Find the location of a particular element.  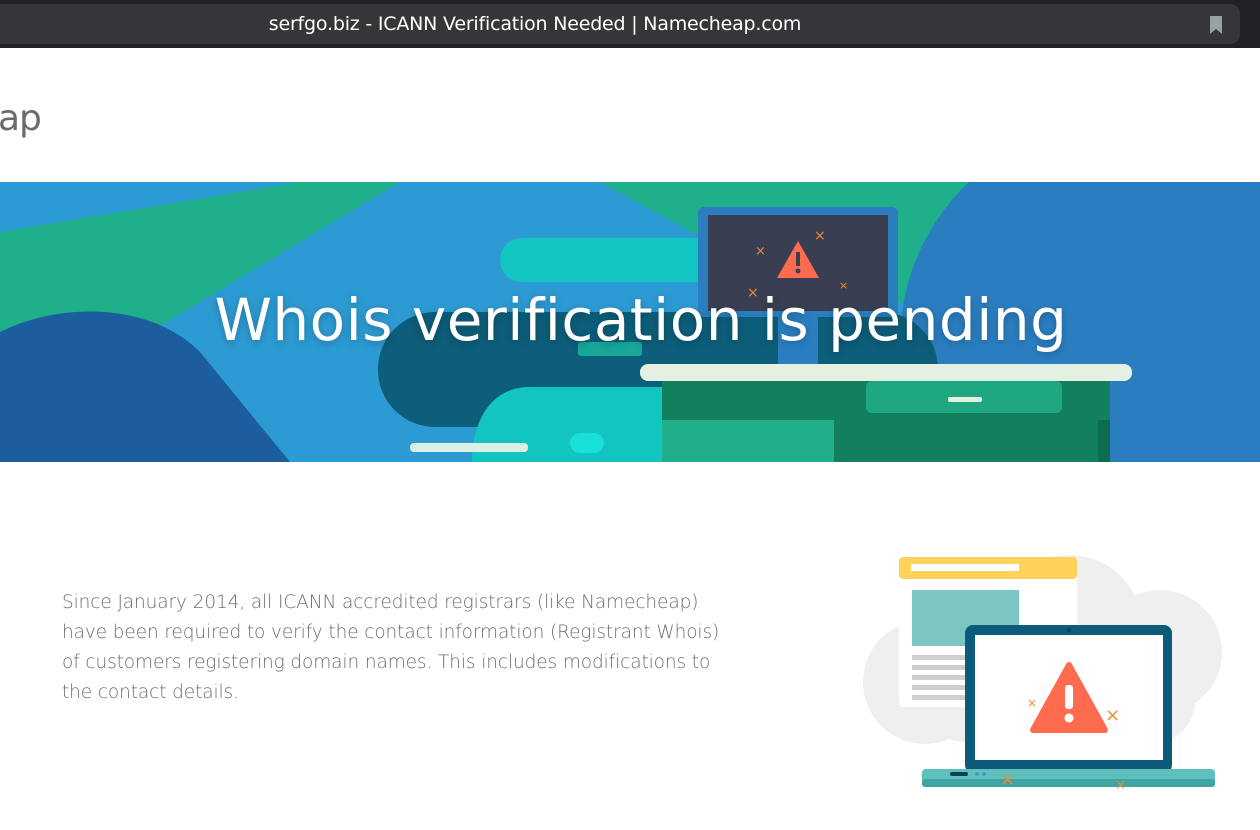

site-logo: ap is located at coordinates (21, 118).